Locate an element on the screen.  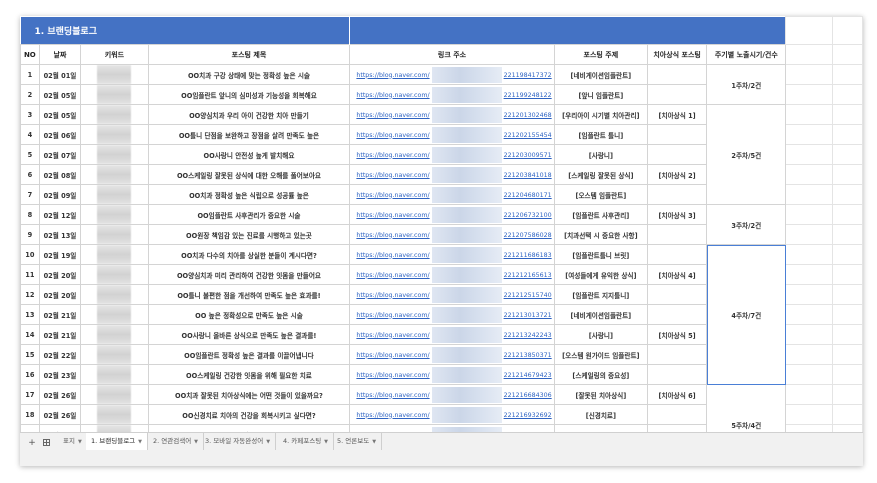
row-topic: [오스템 원가이드 임플란트] is located at coordinates (601, 354).